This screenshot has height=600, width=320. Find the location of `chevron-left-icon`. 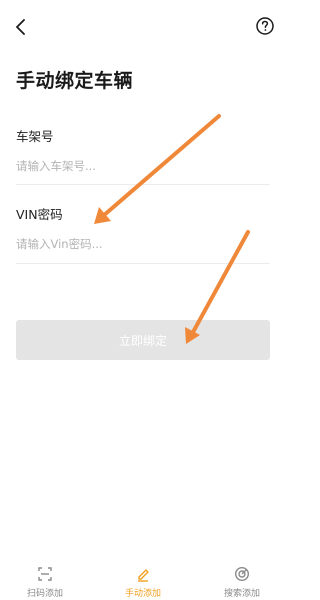

chevron-left-icon is located at coordinates (20, 27).